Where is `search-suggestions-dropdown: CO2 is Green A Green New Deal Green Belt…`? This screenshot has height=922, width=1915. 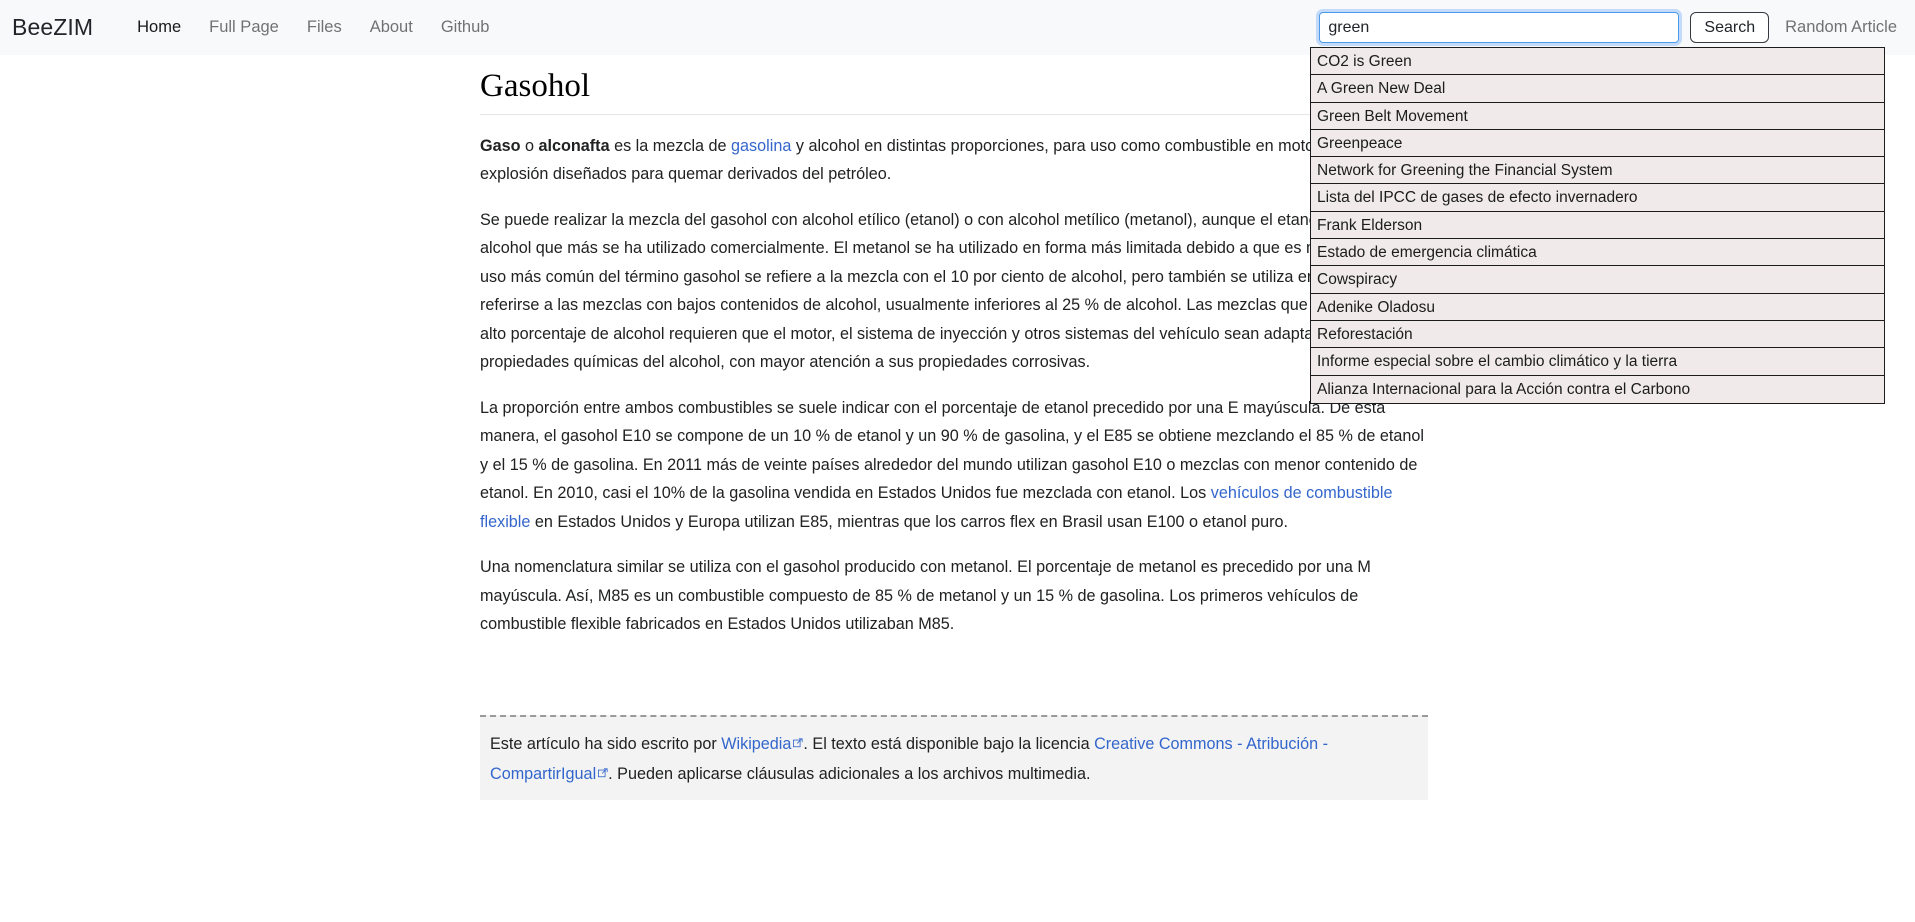
search-suggestions-dropdown: CO2 is Green A Green New Deal Green Belt… is located at coordinates (1597, 226).